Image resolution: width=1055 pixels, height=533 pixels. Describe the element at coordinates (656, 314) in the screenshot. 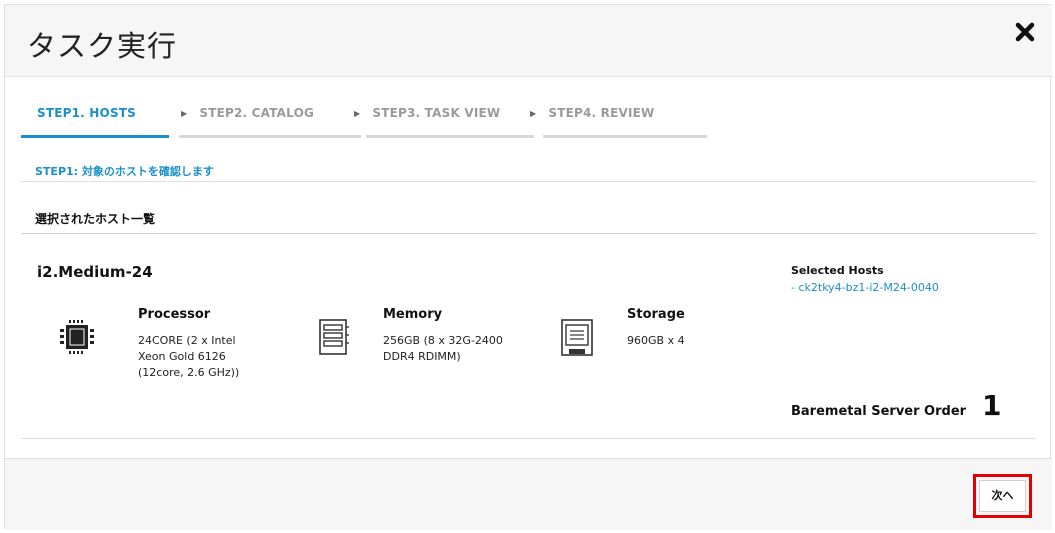

I see `storage-label: Storage` at that location.